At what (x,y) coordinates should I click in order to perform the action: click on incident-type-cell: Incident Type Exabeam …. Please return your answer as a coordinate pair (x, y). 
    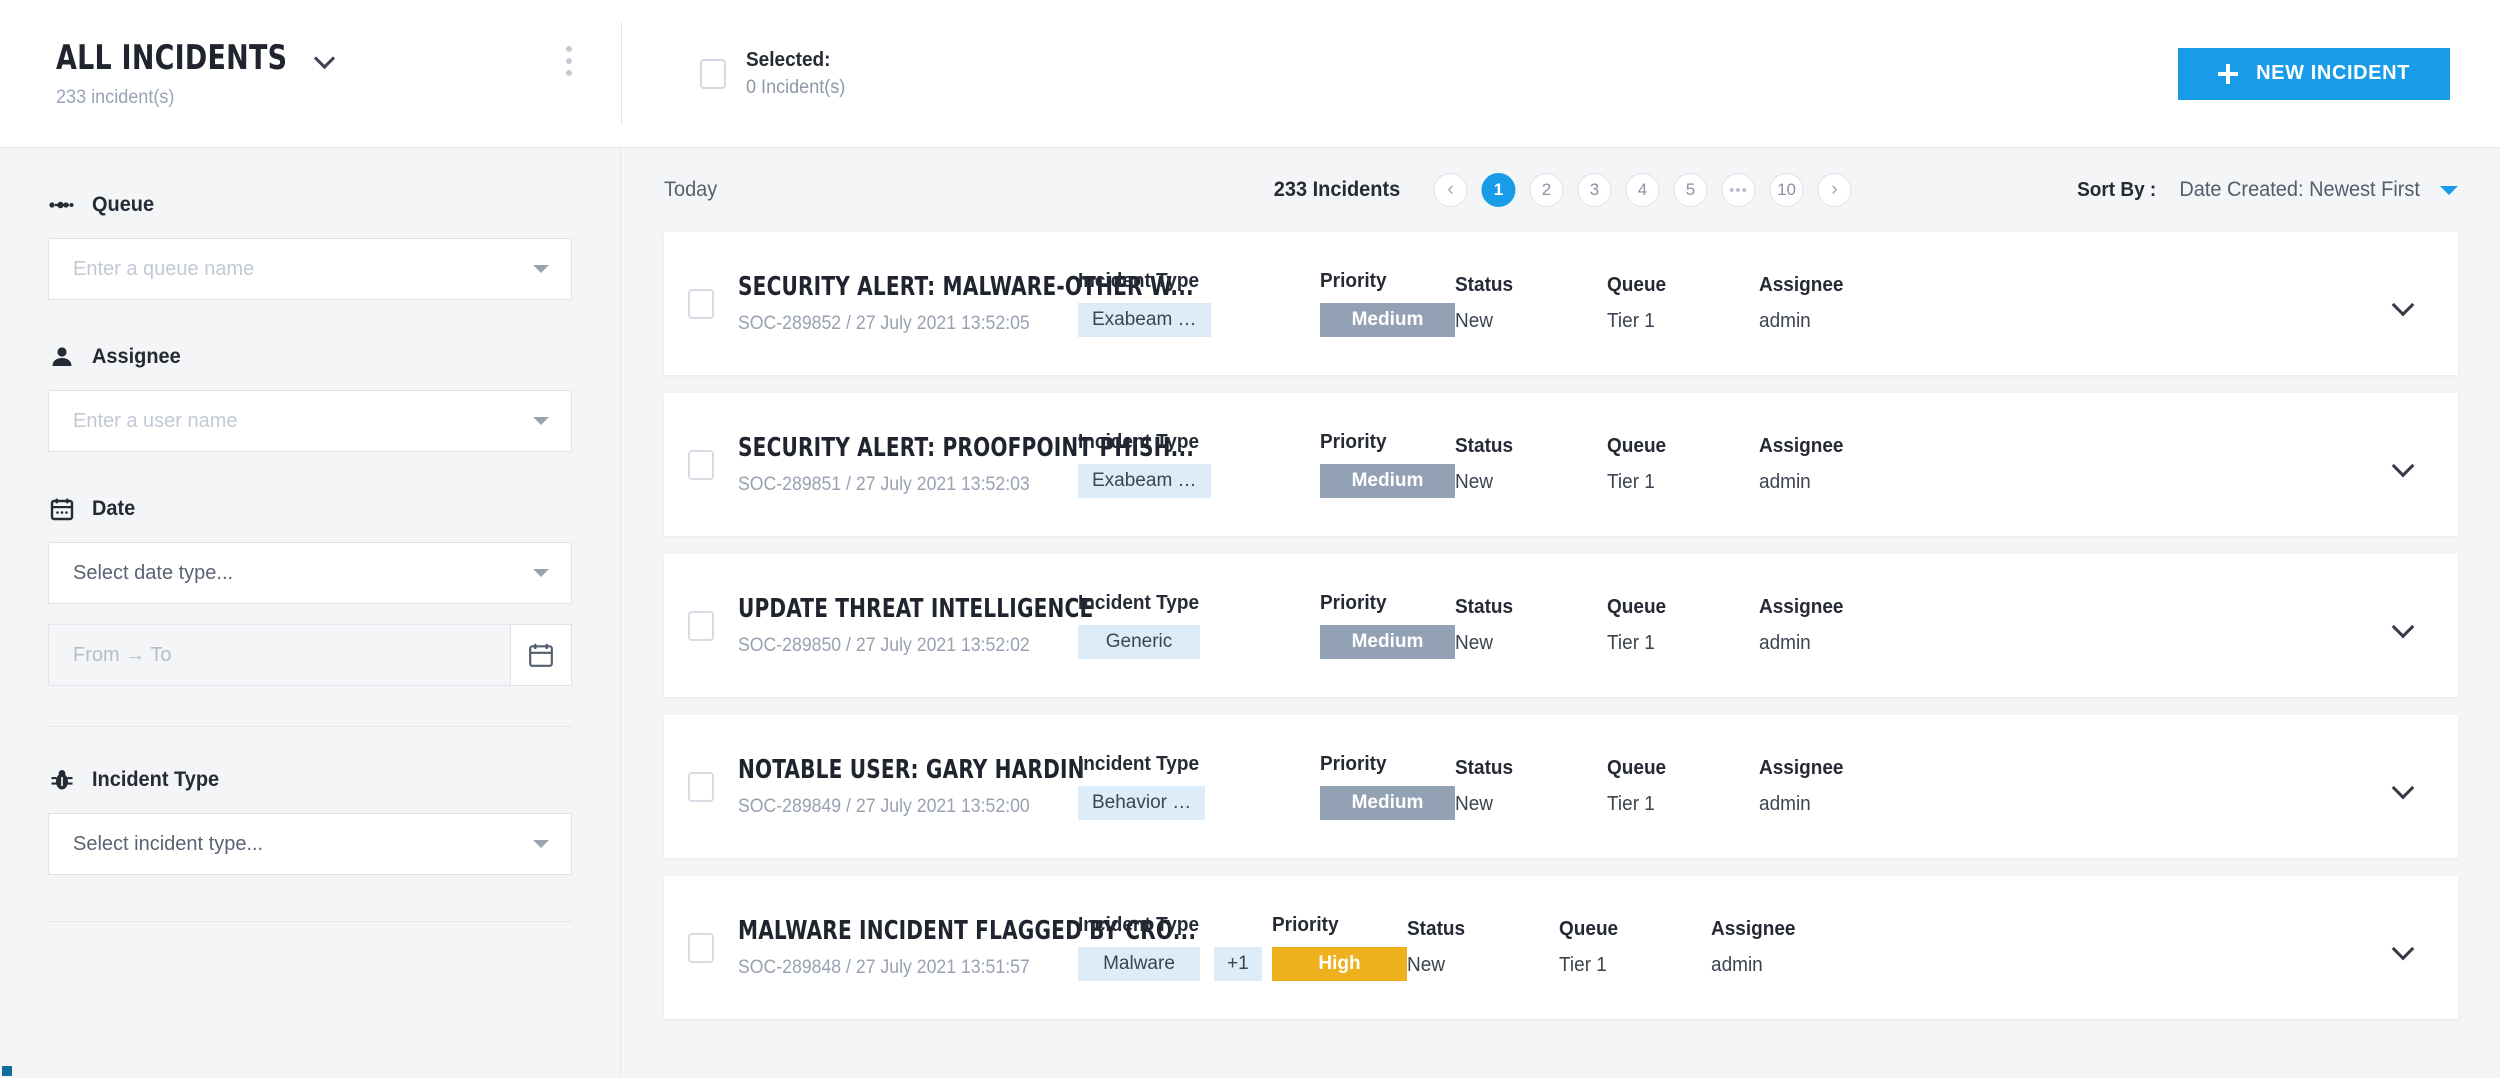
    Looking at the image, I should click on (1169, 303).